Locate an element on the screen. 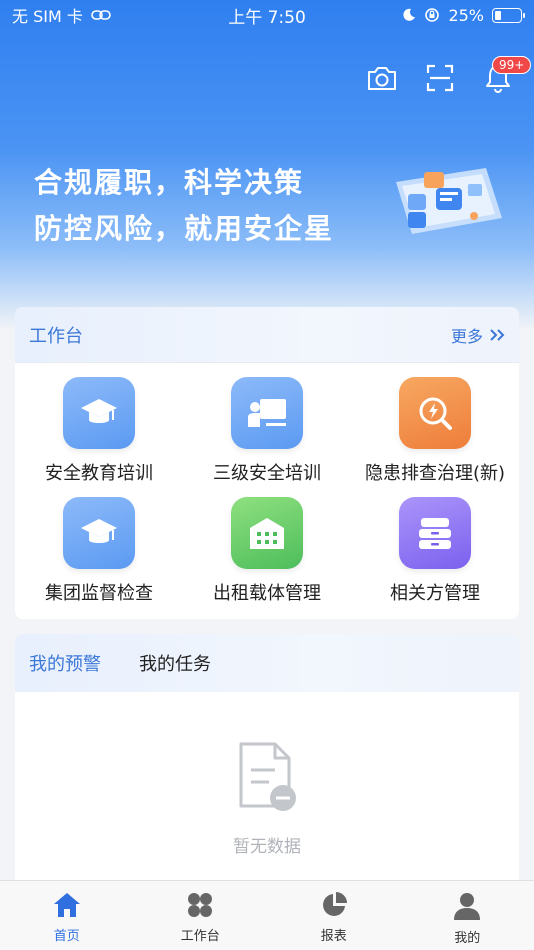 This screenshot has height=950, width=534. link-icon is located at coordinates (101, 15).